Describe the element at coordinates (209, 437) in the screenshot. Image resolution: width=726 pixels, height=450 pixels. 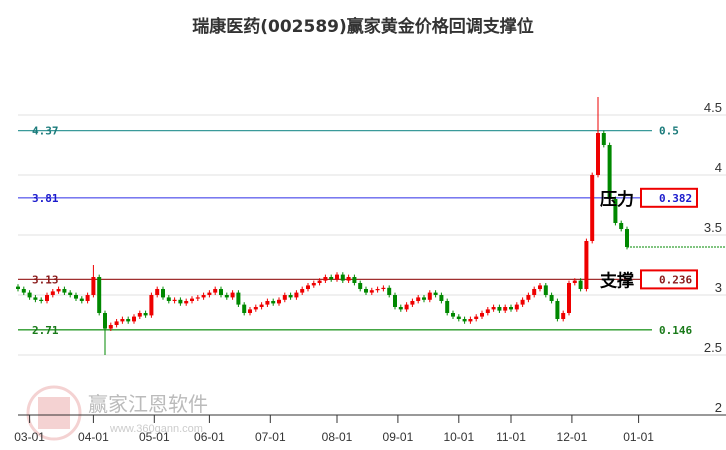
I see `x-tick-label: 06-01` at that location.